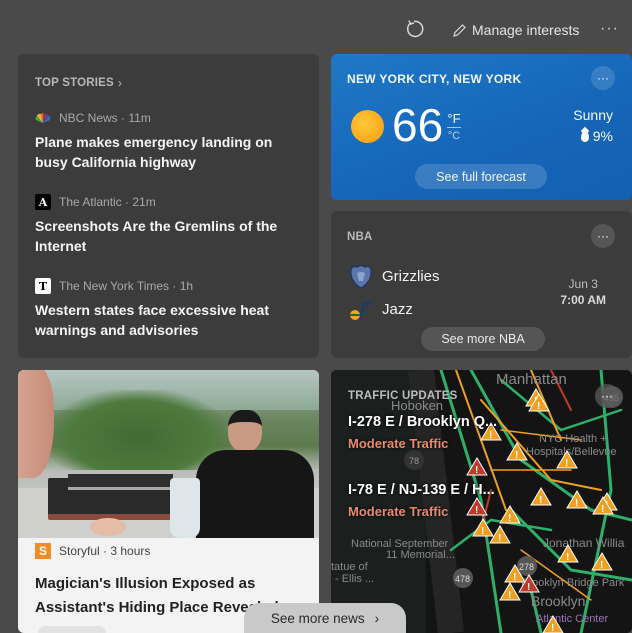 This screenshot has height=633, width=632. Describe the element at coordinates (603, 78) in the screenshot. I see `weather-more-button: ···` at that location.